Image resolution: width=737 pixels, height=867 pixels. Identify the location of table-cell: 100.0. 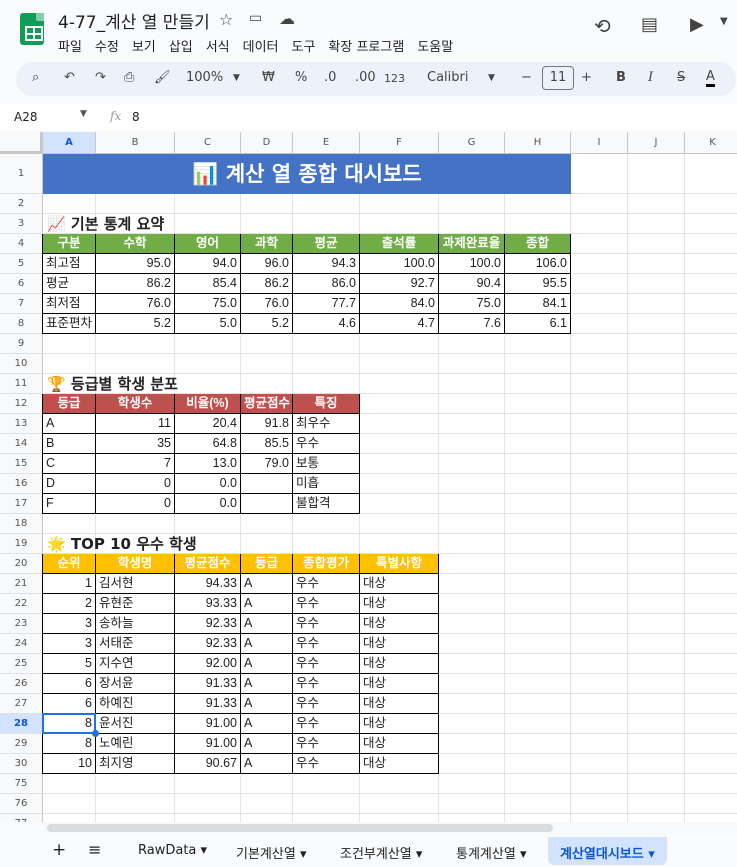
(399, 264).